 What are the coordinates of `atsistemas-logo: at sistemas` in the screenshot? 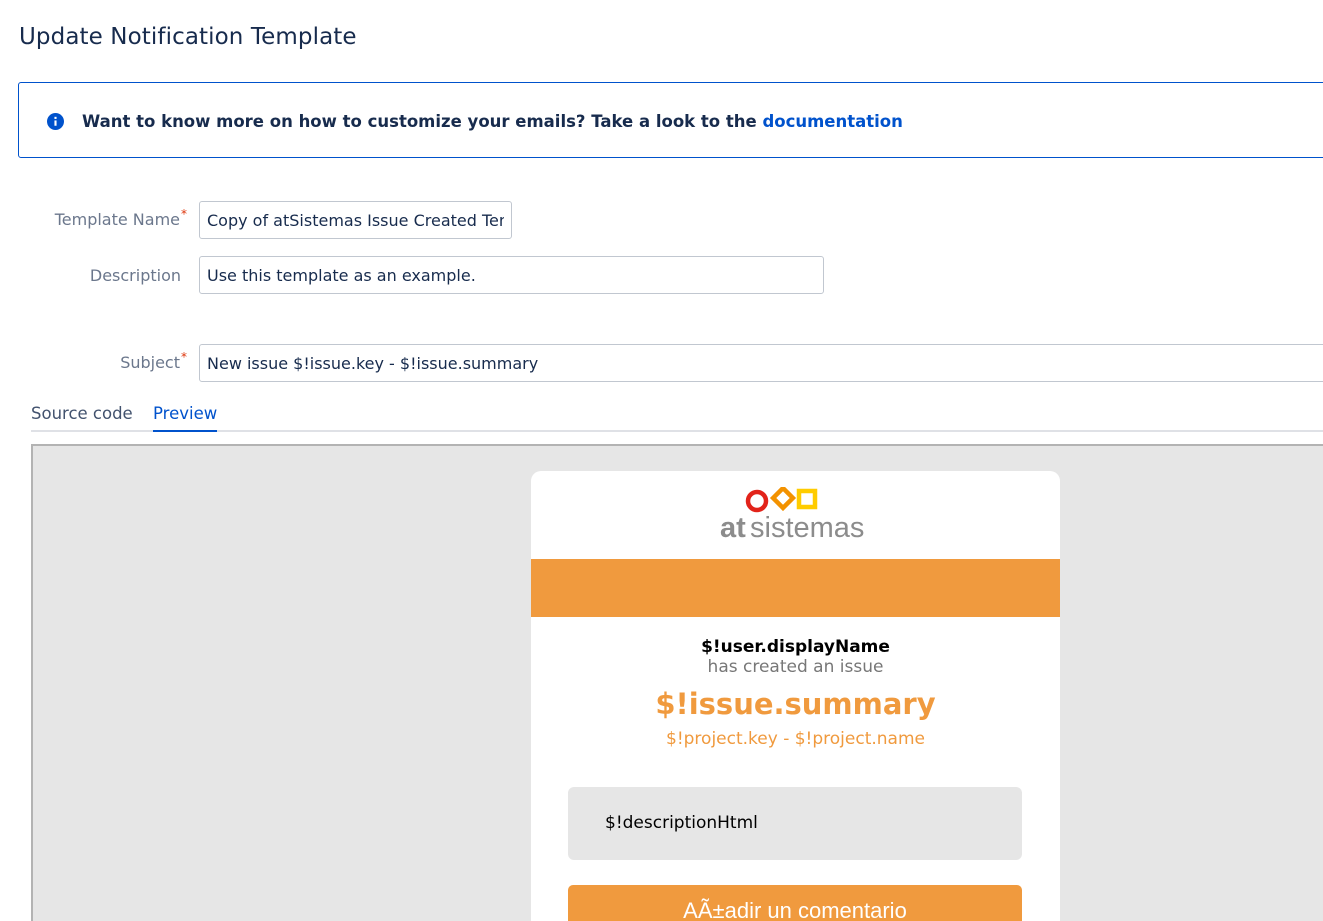 It's located at (792, 515).